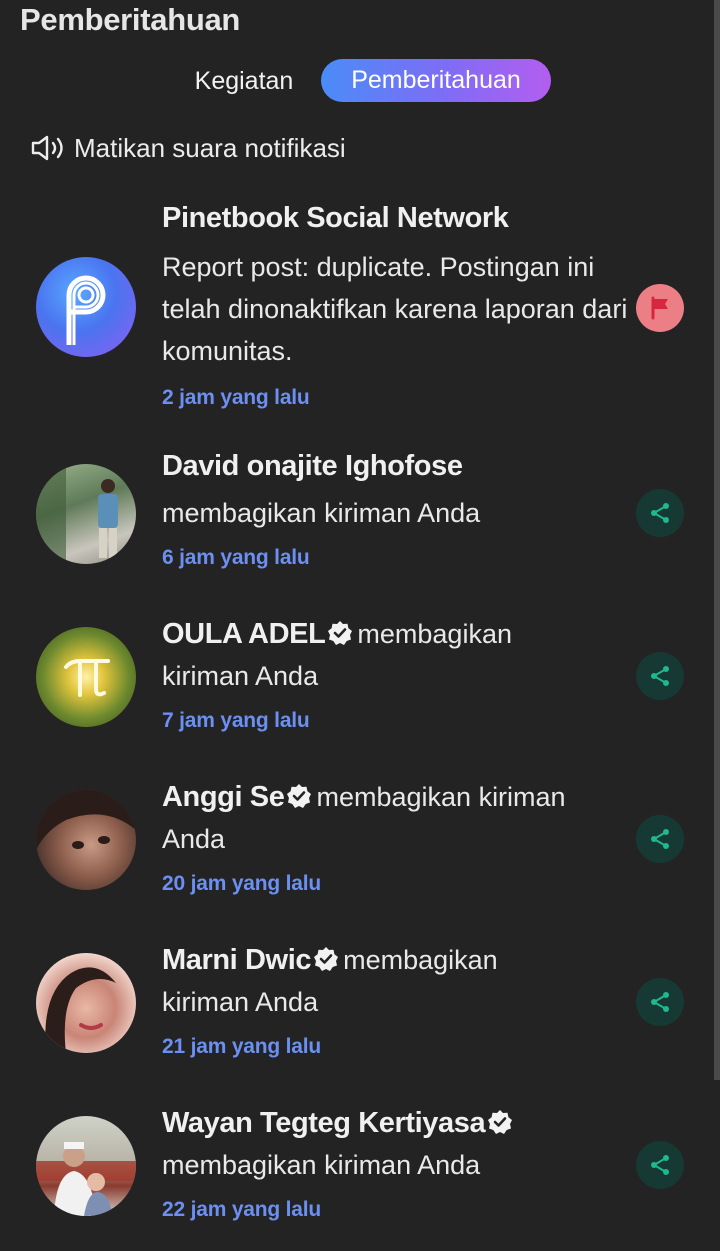 This screenshot has width=720, height=1251. Describe the element at coordinates (394, 471) in the screenshot. I see `notification-sender: David onajite Ighofose` at that location.